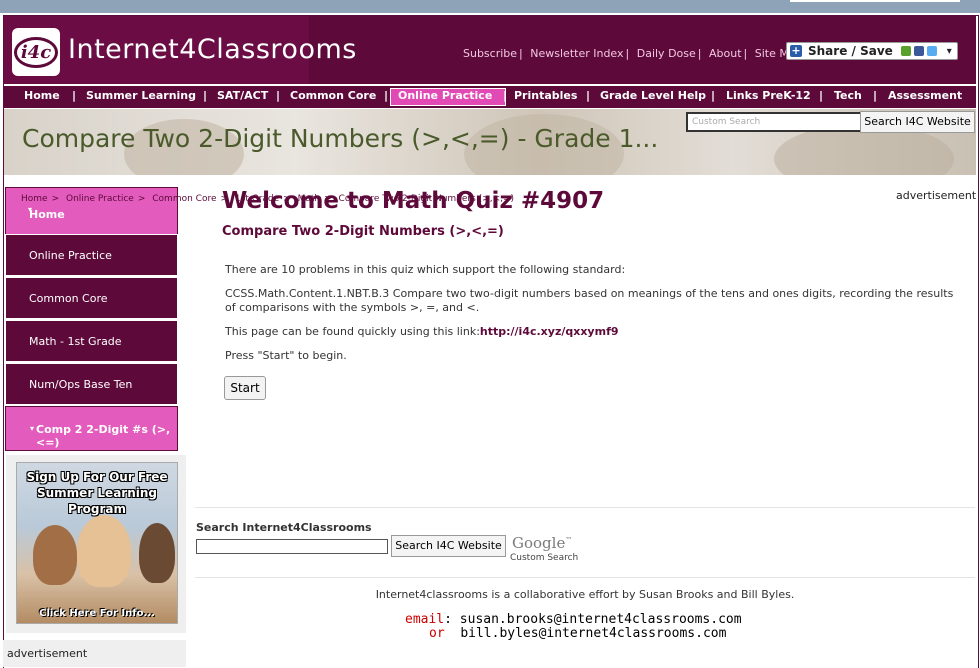  I want to click on sidebar-item-num-ops-base-ten: Num/Ops Base Ten, so click(91, 384).